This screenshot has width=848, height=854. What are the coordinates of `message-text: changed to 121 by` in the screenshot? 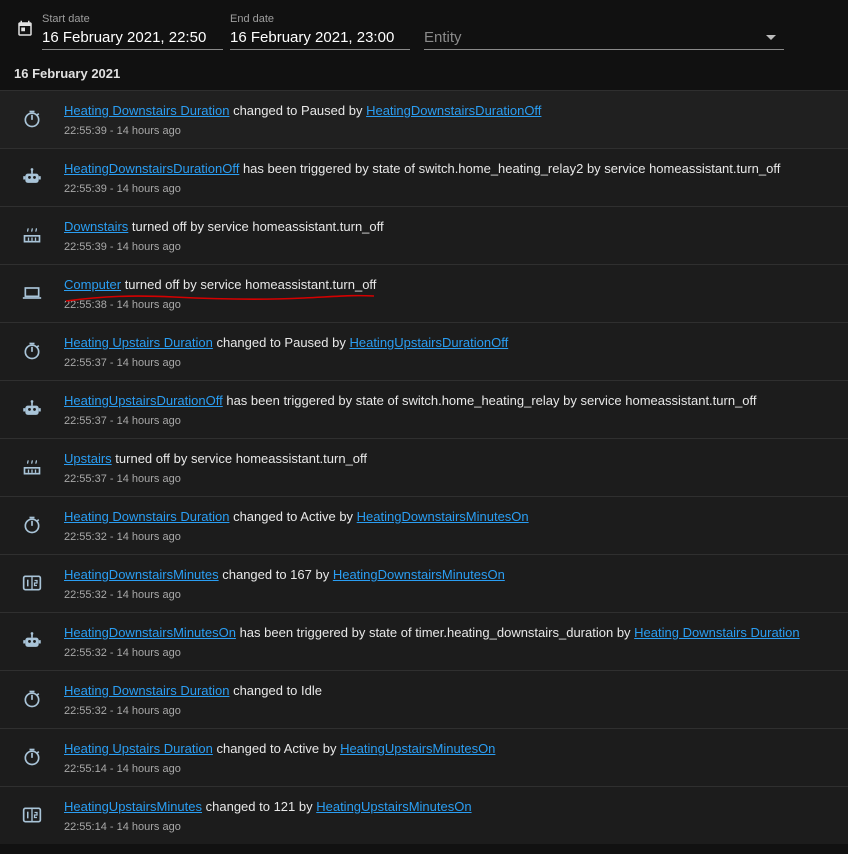 It's located at (259, 806).